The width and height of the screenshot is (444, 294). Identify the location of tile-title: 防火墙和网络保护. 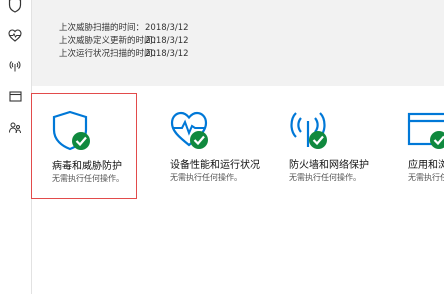
(329, 165).